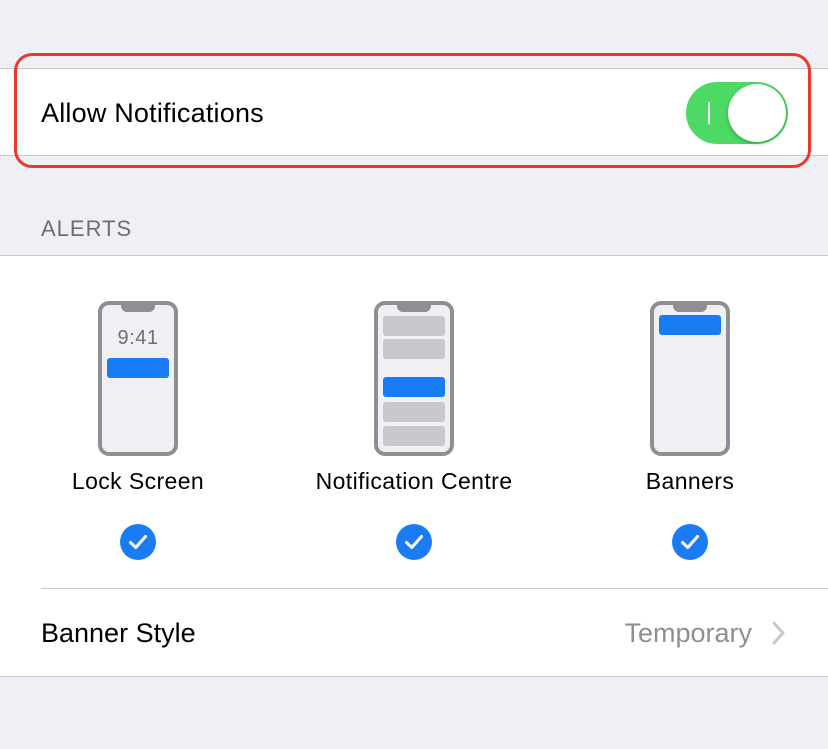 This screenshot has width=828, height=749. What do you see at coordinates (414, 112) in the screenshot?
I see `allow-notifications-row: Allow Notifications` at bounding box center [414, 112].